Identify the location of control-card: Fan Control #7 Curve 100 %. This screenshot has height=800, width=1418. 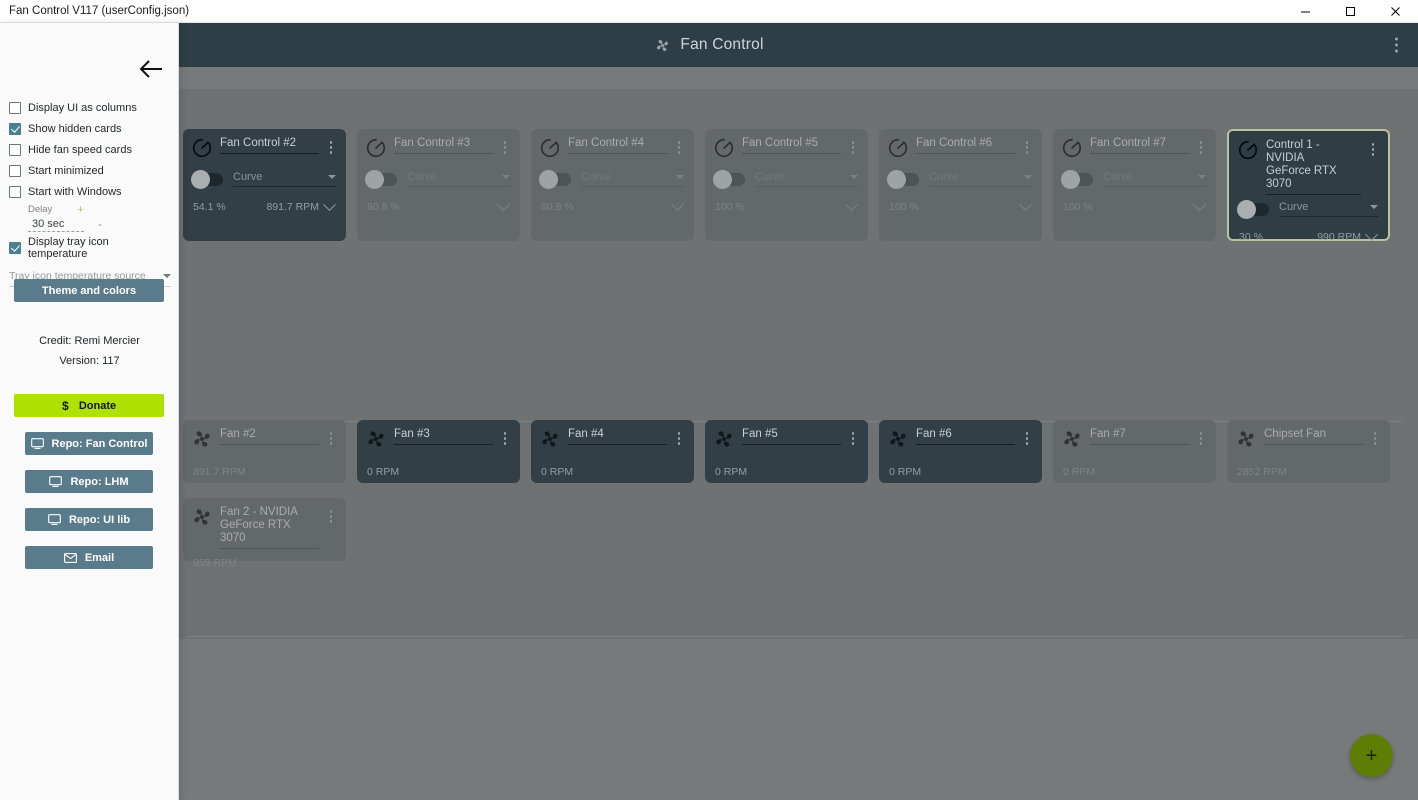
(1134, 185).